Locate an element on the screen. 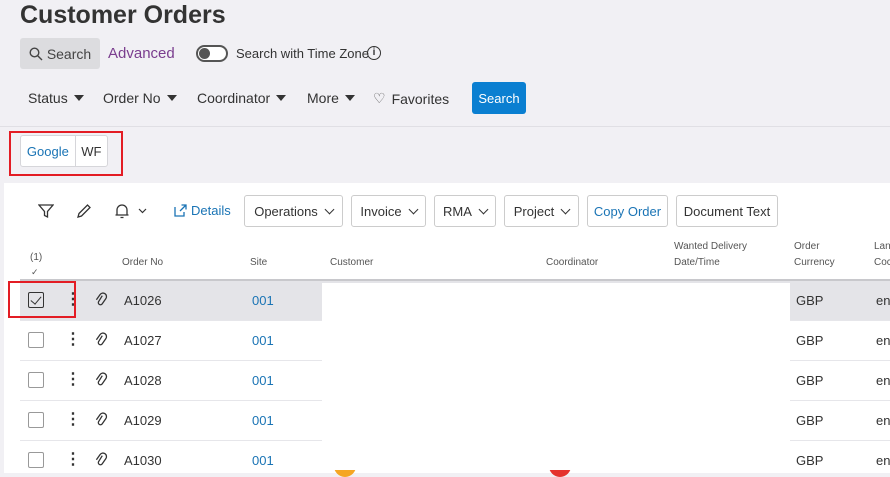  filter-coordinator: Coordinator is located at coordinates (242, 98).